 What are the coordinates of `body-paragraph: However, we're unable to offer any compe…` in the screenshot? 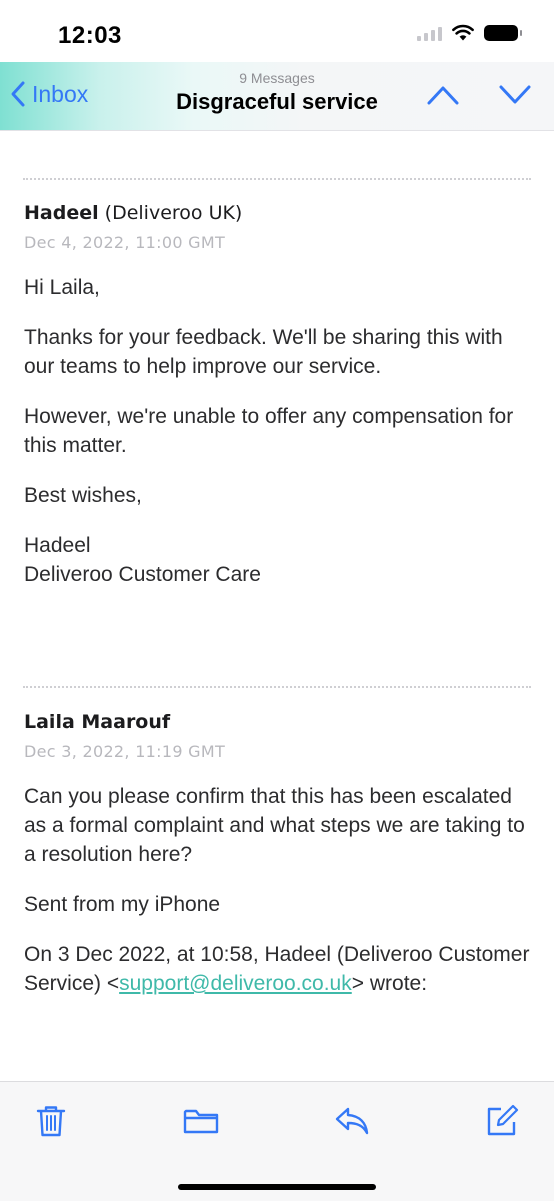 It's located at (269, 431).